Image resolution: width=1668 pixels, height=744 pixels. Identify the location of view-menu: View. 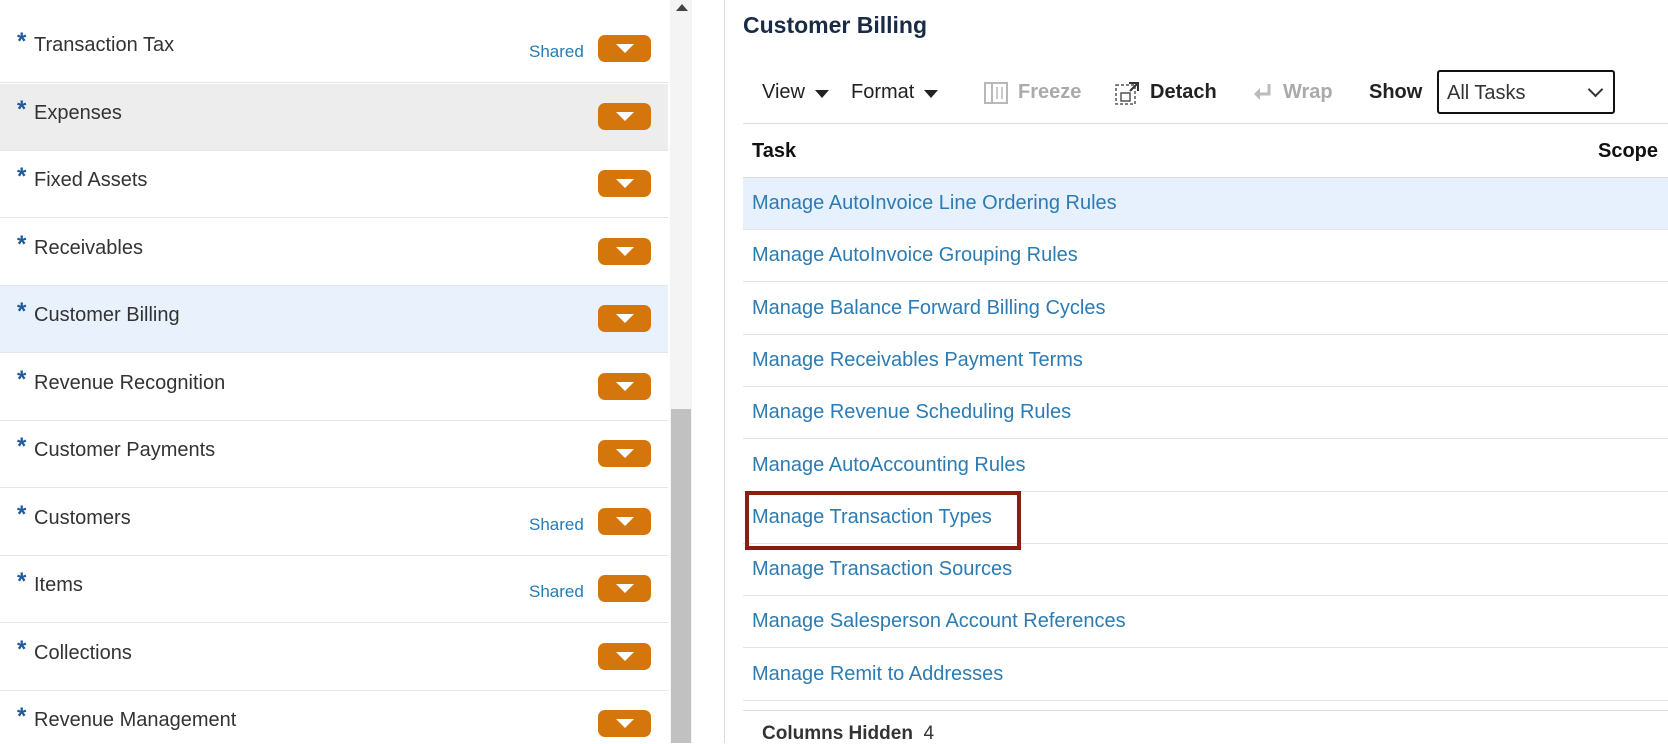
(795, 92).